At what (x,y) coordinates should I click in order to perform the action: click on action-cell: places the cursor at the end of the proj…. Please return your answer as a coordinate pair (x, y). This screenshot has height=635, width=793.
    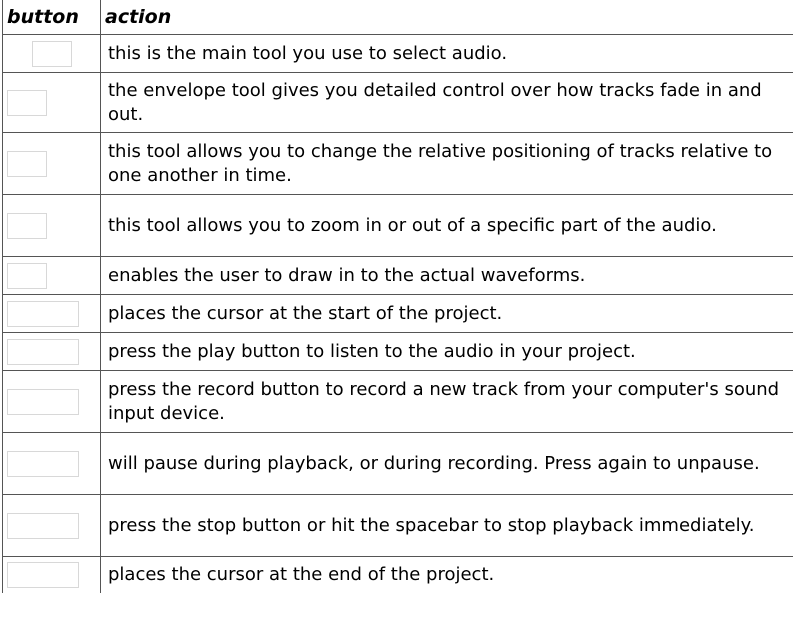
    Looking at the image, I should click on (446, 574).